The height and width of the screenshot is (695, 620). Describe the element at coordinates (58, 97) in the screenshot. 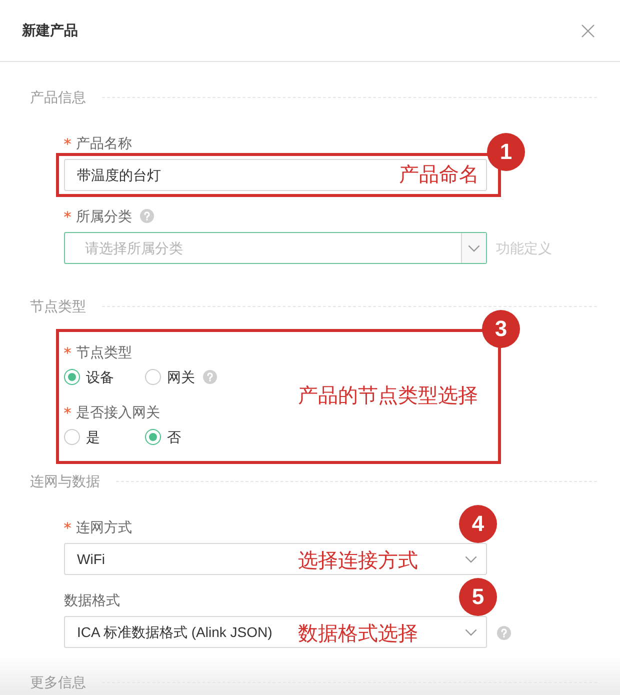

I see `section-title: 产品信息` at that location.